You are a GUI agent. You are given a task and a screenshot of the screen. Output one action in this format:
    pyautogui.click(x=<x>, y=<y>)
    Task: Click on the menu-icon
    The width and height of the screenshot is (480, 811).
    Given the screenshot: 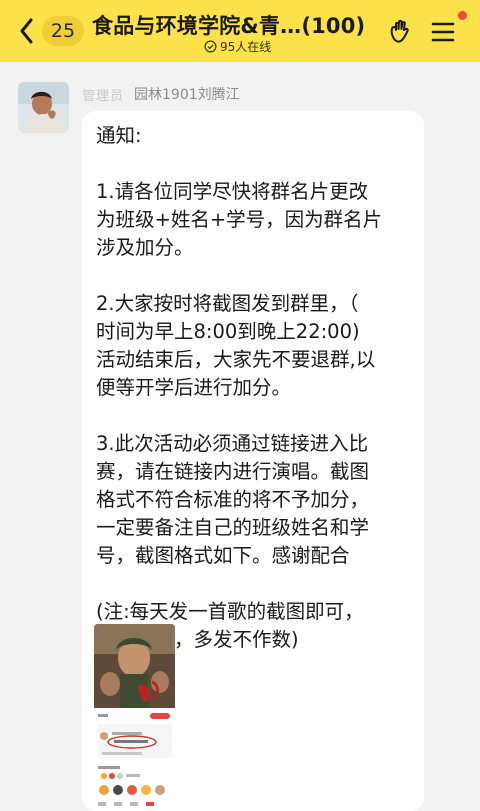 What is the action you would take?
    pyautogui.click(x=443, y=32)
    